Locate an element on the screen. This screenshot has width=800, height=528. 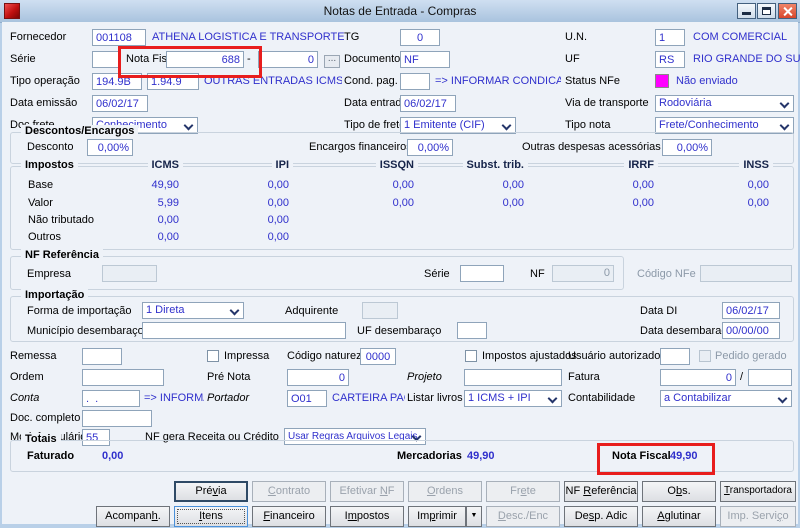
listar-livros-select: 1 ICMS + IPI is located at coordinates (513, 398).